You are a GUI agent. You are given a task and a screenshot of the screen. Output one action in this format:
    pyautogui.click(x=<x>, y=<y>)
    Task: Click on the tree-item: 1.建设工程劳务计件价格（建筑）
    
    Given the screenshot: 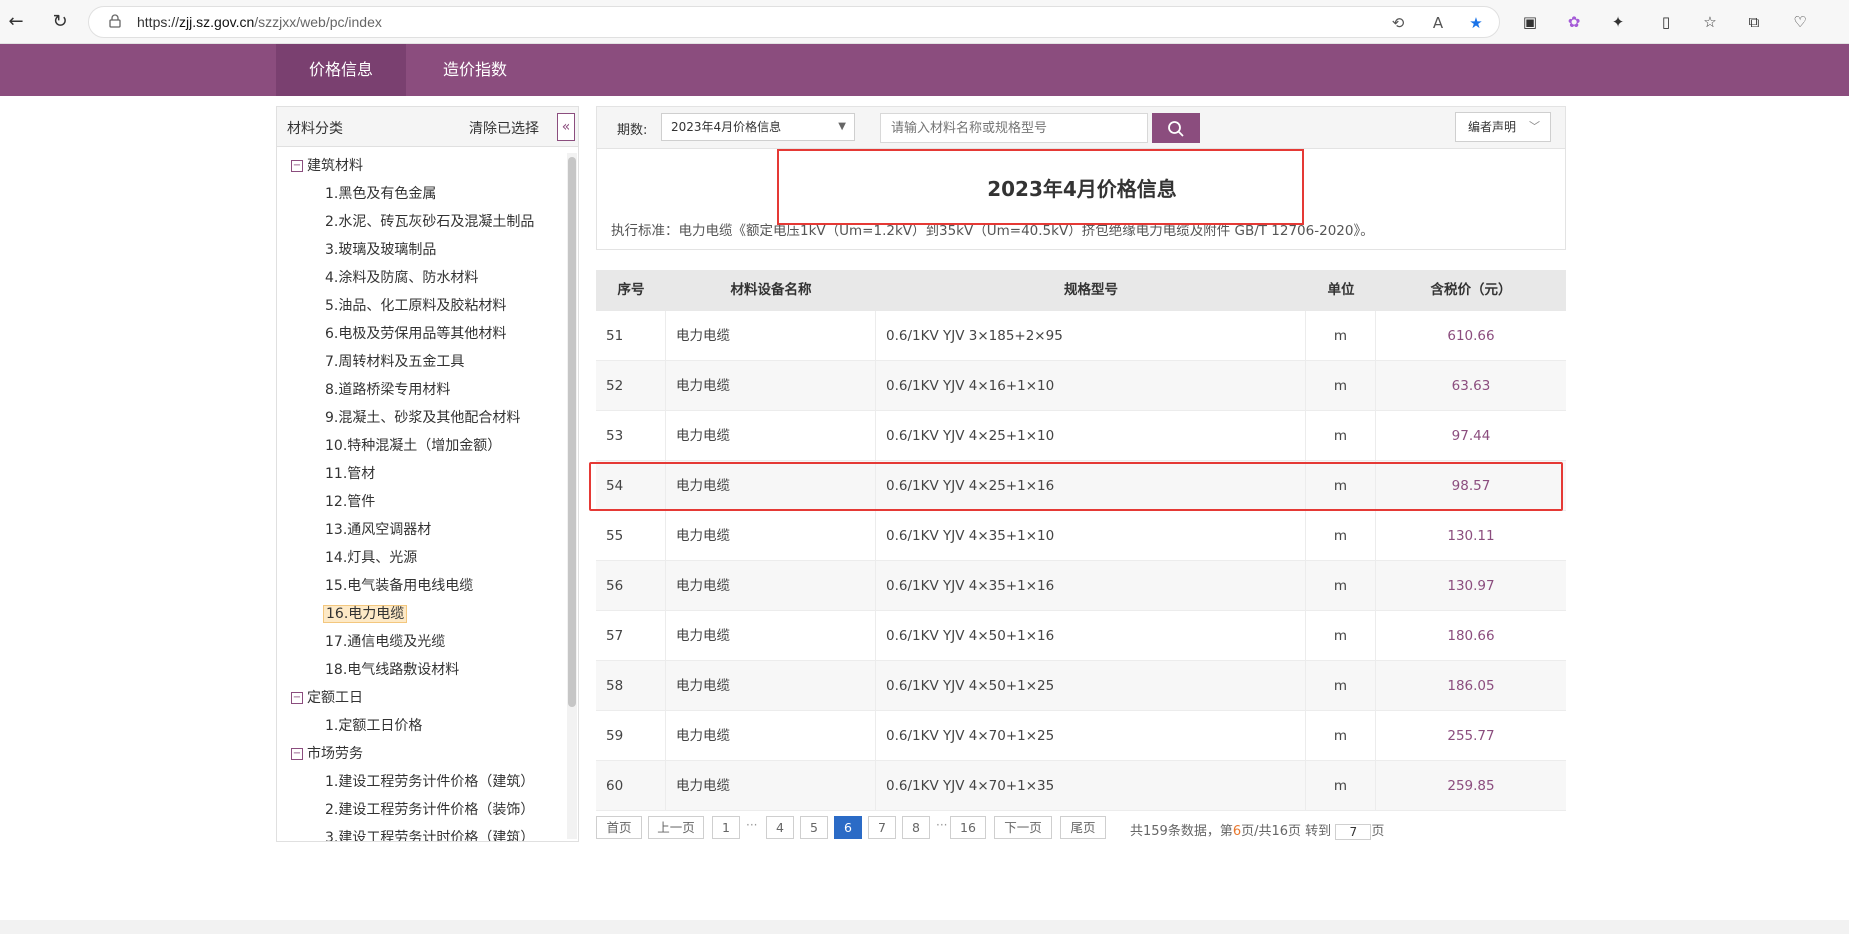 What is the action you would take?
    pyautogui.click(x=429, y=781)
    